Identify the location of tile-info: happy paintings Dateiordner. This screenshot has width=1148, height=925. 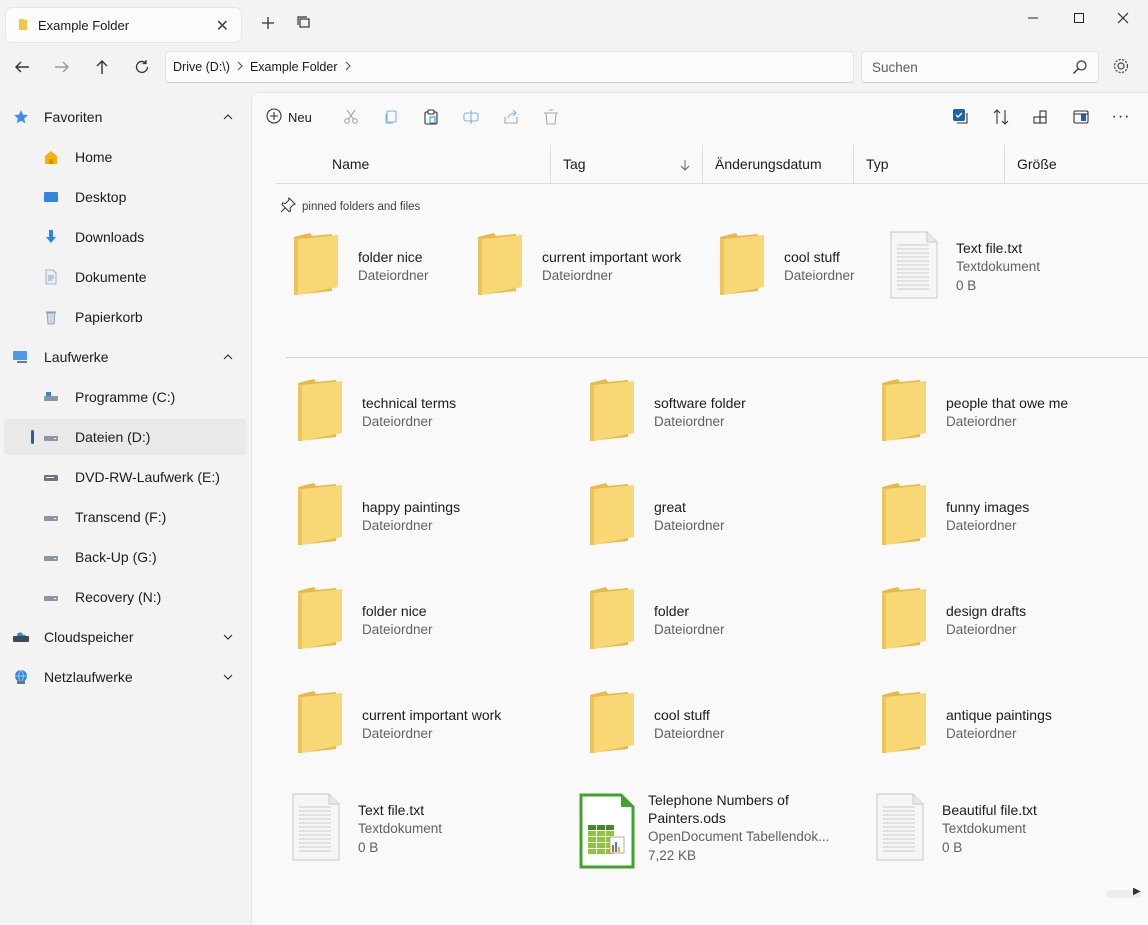
(411, 529).